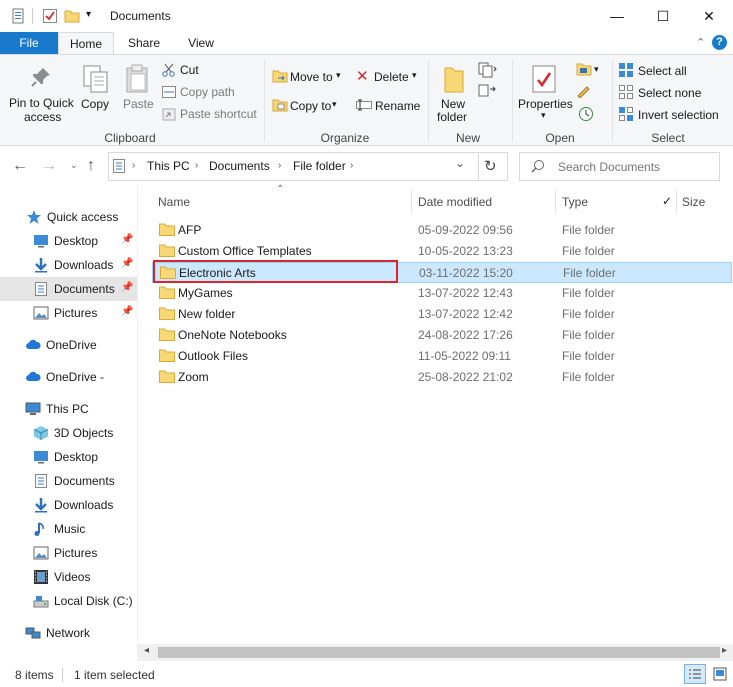  What do you see at coordinates (68, 553) in the screenshot?
I see `nav-pc-pictures: Pictures` at bounding box center [68, 553].